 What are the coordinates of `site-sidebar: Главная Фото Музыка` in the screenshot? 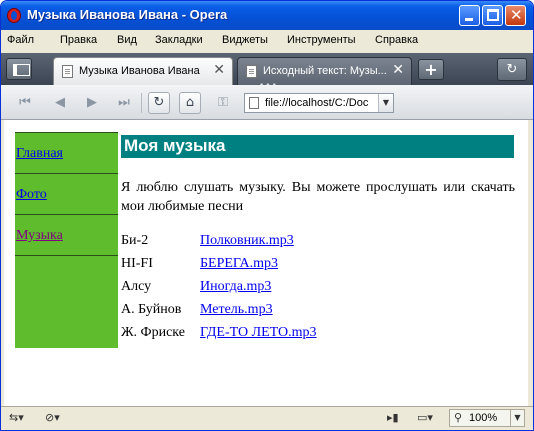 It's located at (66, 240).